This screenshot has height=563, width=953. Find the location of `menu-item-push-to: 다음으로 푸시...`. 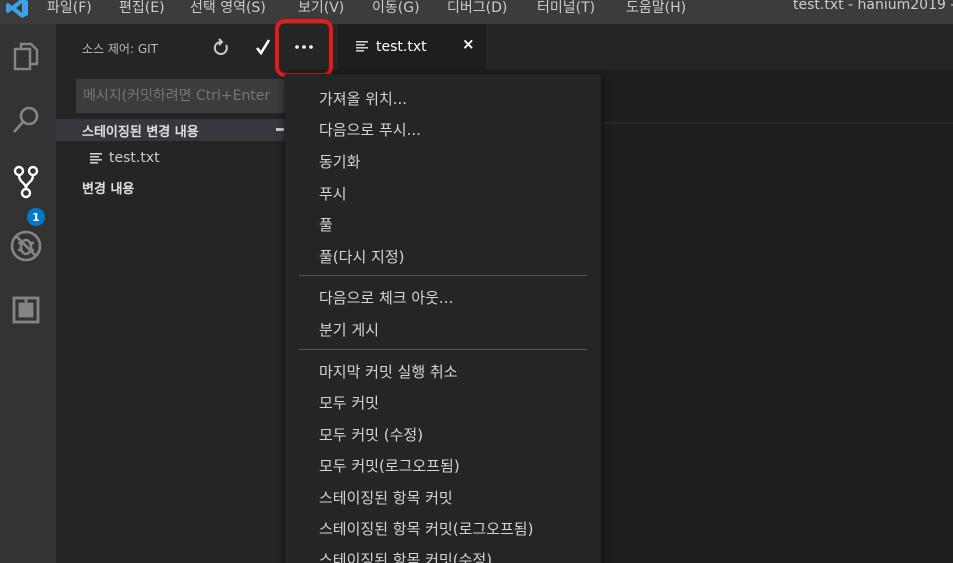

menu-item-push-to: 다음으로 푸시... is located at coordinates (370, 129).